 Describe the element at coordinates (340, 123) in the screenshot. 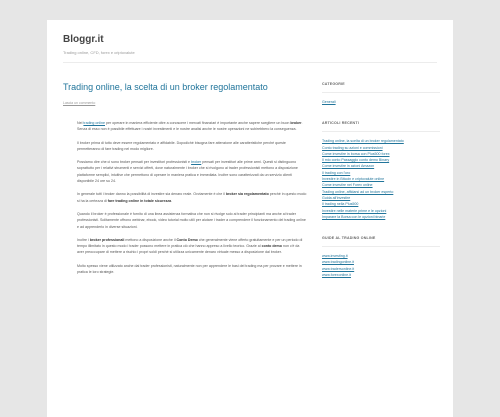

I see `widget-title: Articoli recenti` at that location.